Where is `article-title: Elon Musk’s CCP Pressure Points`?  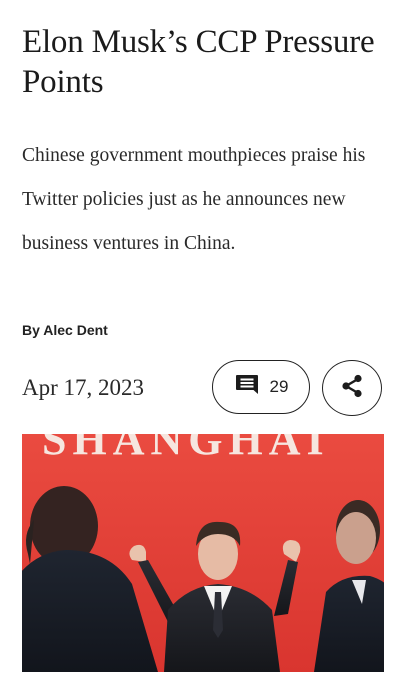
article-title: Elon Musk’s CCP Pressure Points is located at coordinates (198, 62).